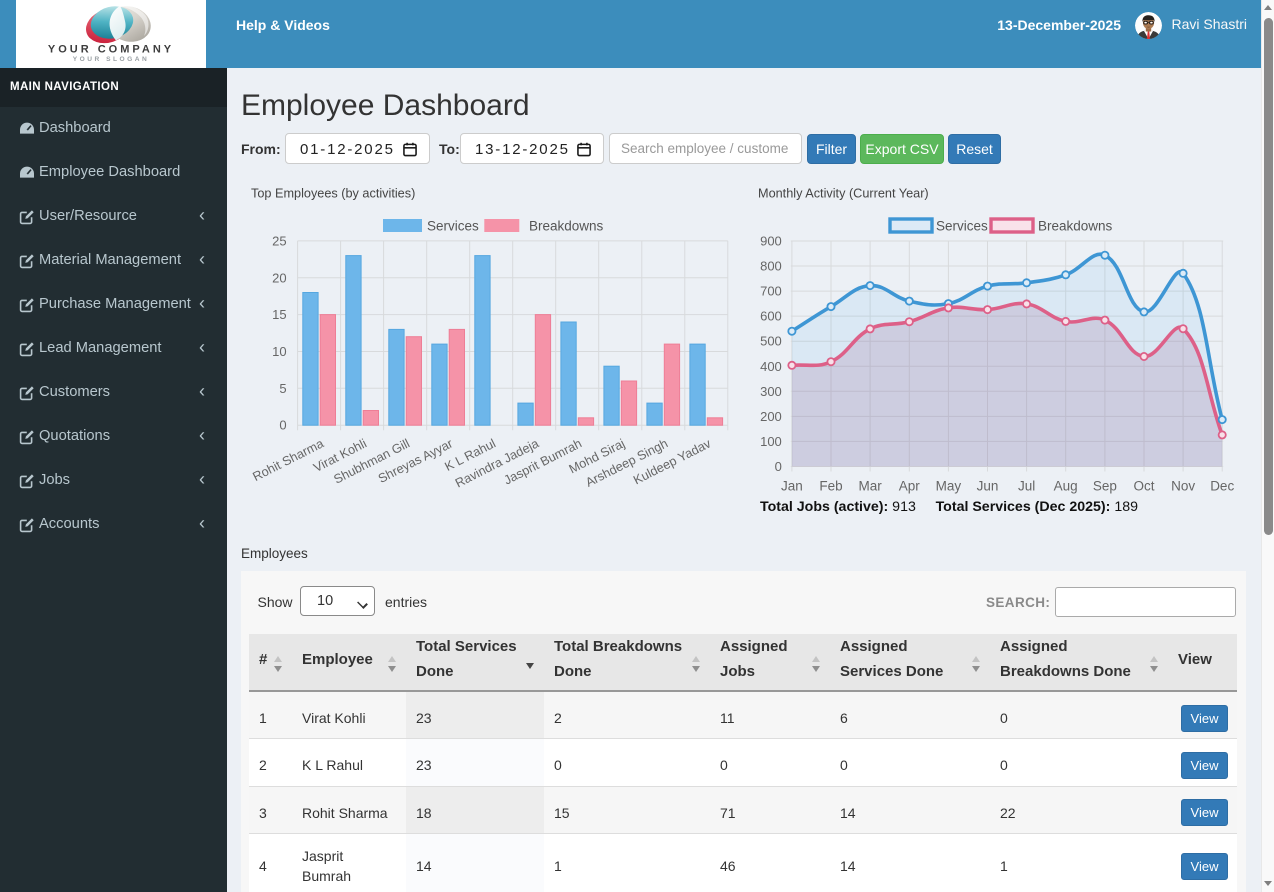 Image resolution: width=1274 pixels, height=892 pixels. Describe the element at coordinates (282, 388) in the screenshot. I see `svg-text: 5` at that location.